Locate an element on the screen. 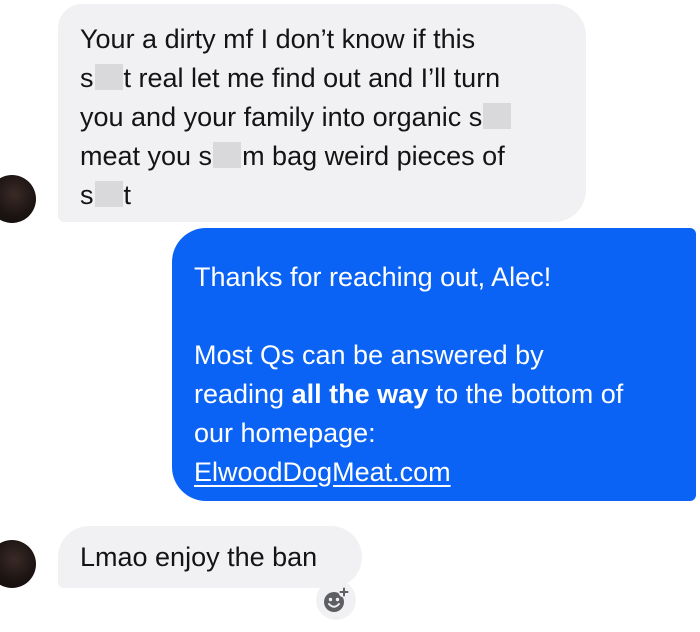 This screenshot has height=632, width=700. message-text: Lmao enjoy the ban is located at coordinates (199, 557).